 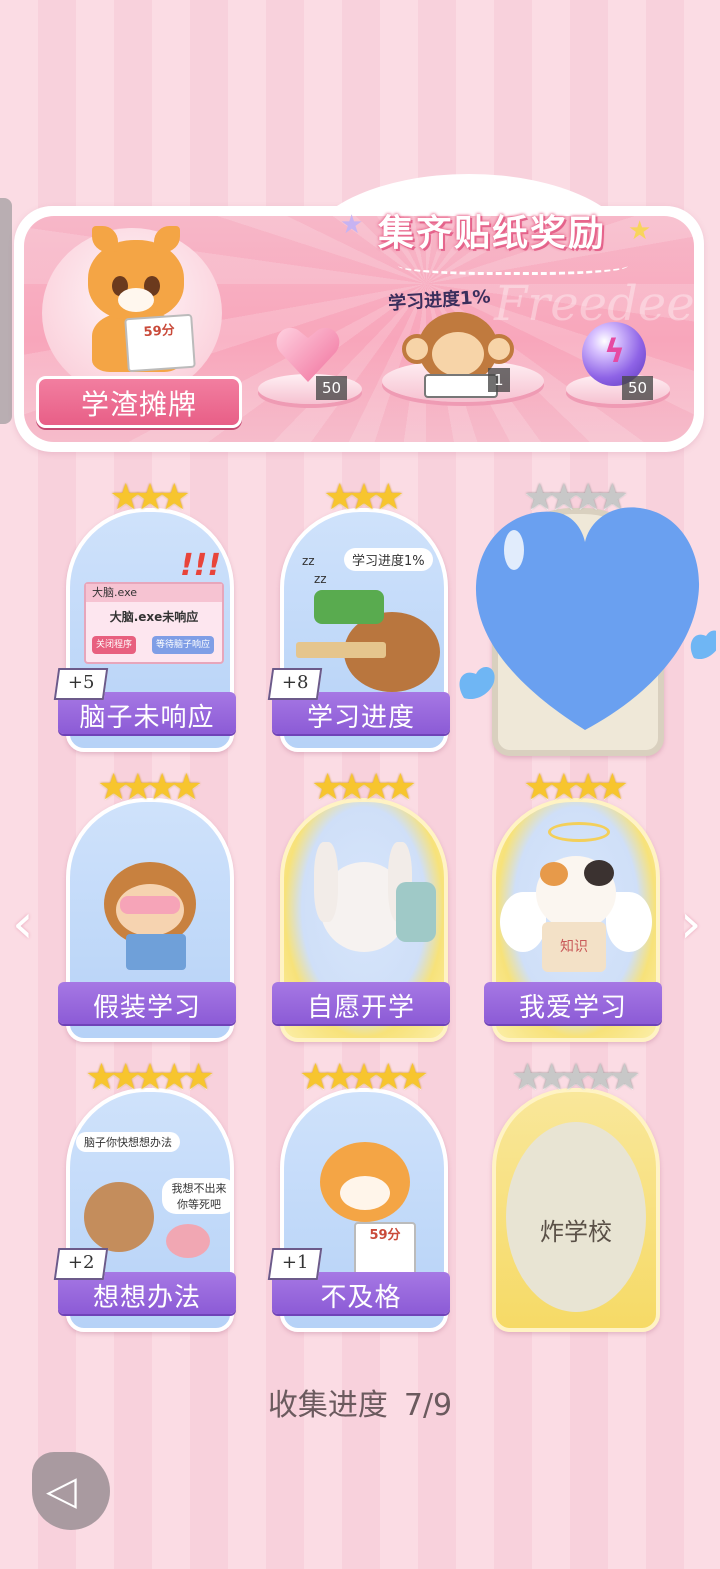 I want to click on locked-card-title: 炸学校, so click(x=576, y=1232).